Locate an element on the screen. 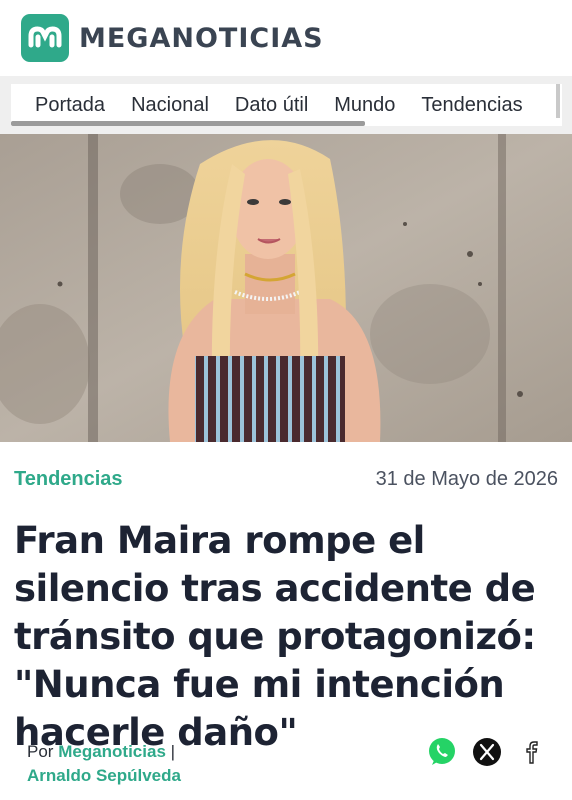 The width and height of the screenshot is (572, 800). site-header: MEGANOTICIAS is located at coordinates (286, 38).